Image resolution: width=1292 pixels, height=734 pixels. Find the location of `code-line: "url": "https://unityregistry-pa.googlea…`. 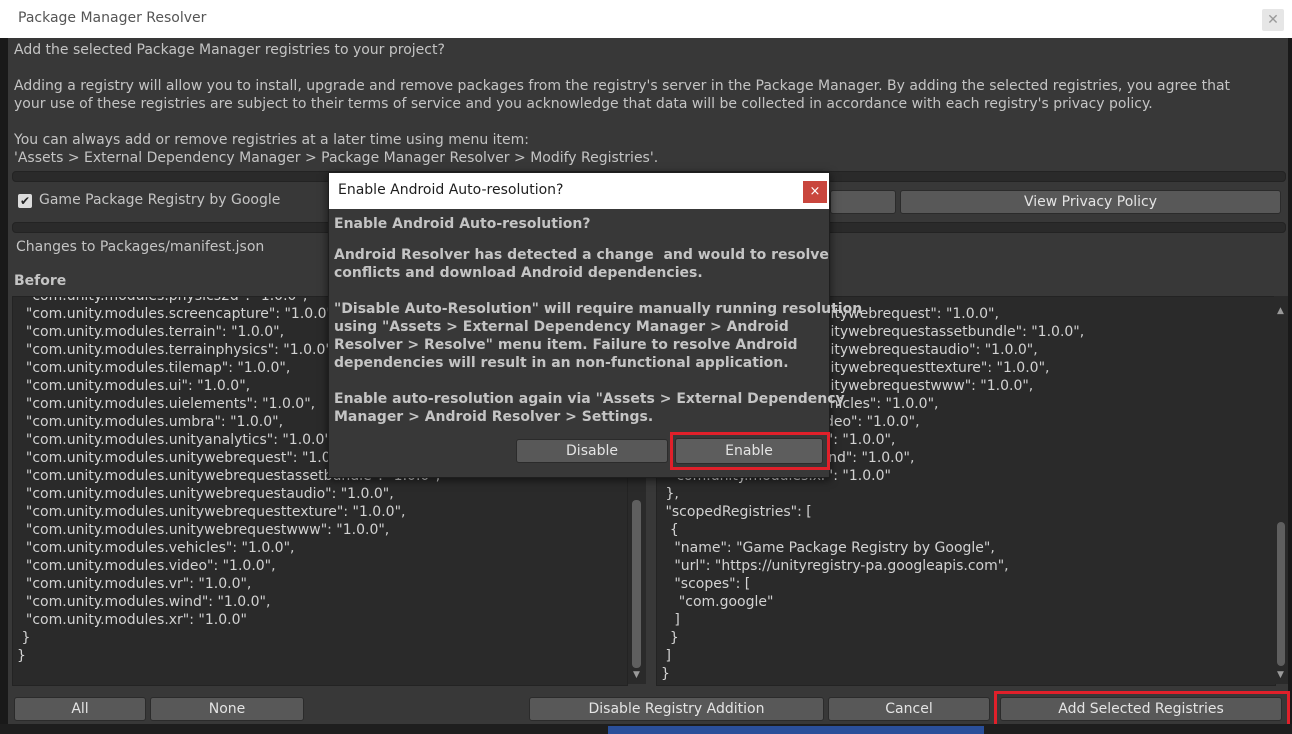

code-line: "url": "https://unityregistry-pa.googlea… is located at coordinates (835, 566).